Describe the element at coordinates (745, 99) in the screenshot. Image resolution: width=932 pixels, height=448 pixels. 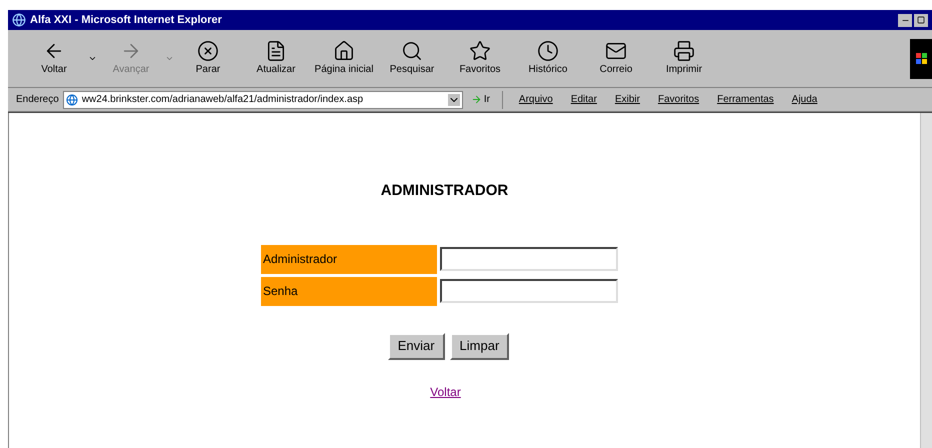
I see `menu-item: Ferramentas` at that location.